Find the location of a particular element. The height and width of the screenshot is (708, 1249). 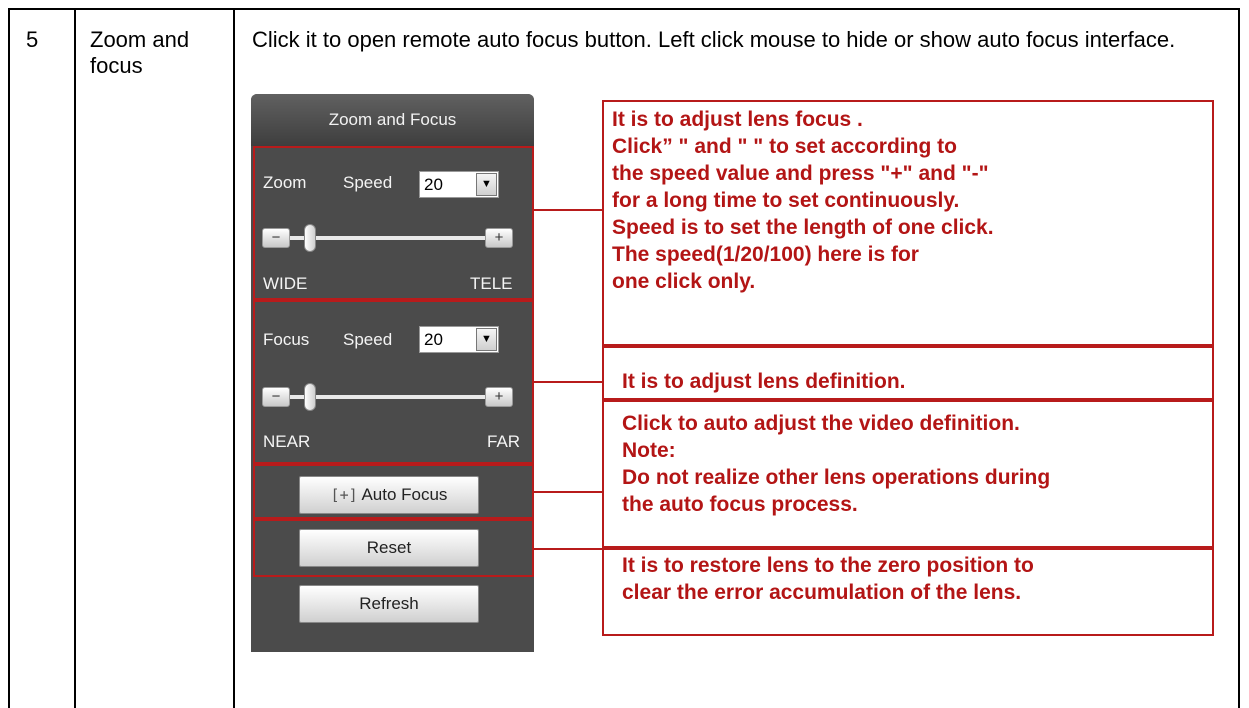

zoom-annotation-line: the speed value and press "+" and "-" is located at coordinates (800, 173).